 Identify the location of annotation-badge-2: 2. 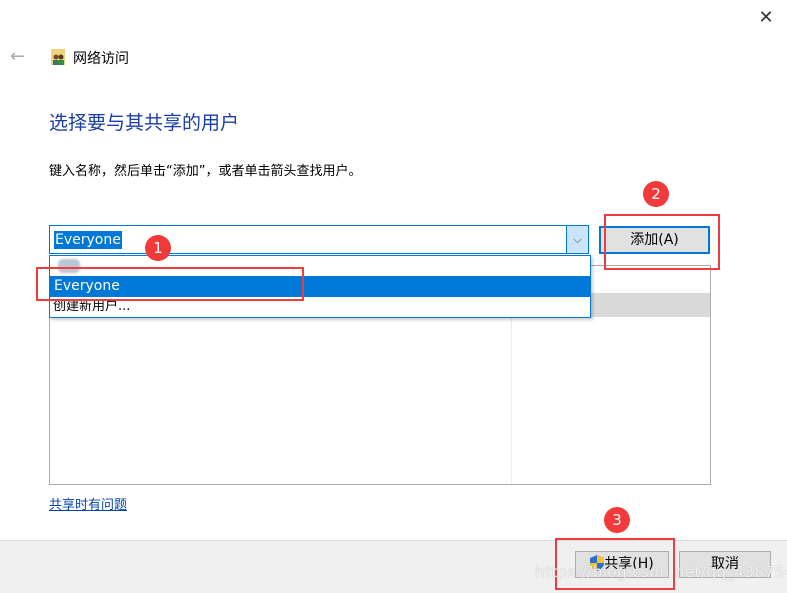
(656, 194).